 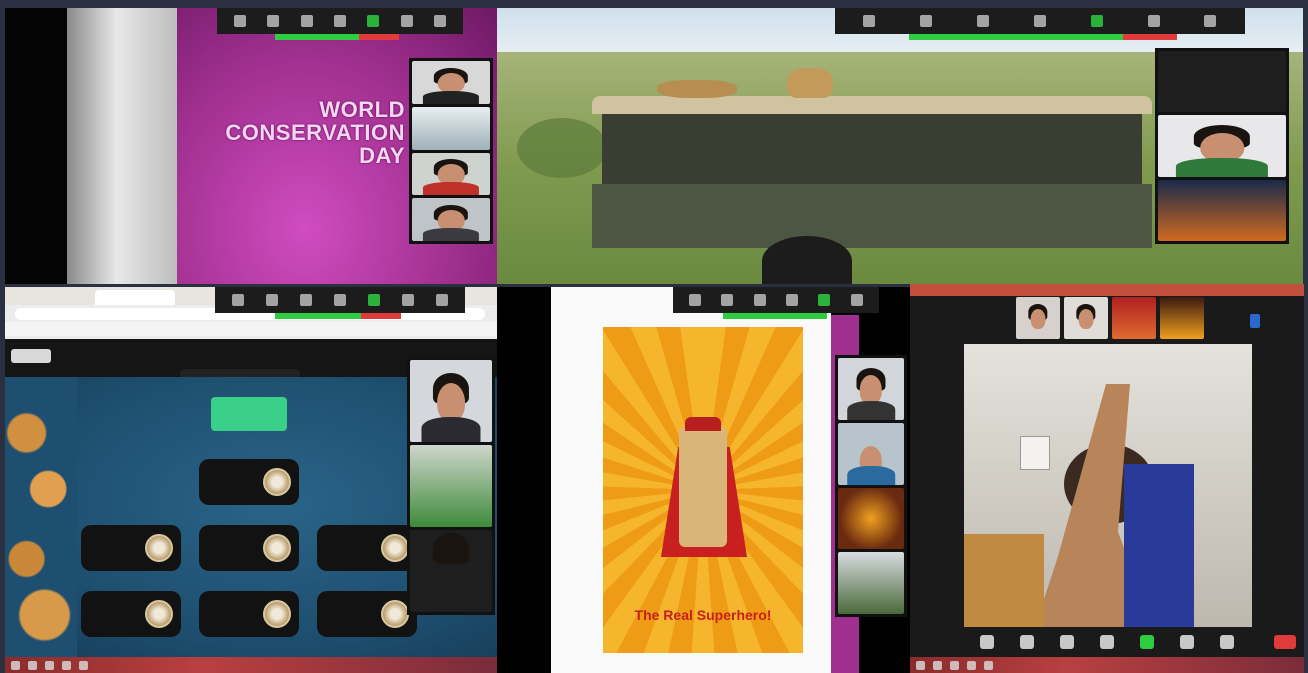 I want to click on zoom-meeting-controls, so click(x=1107, y=642).